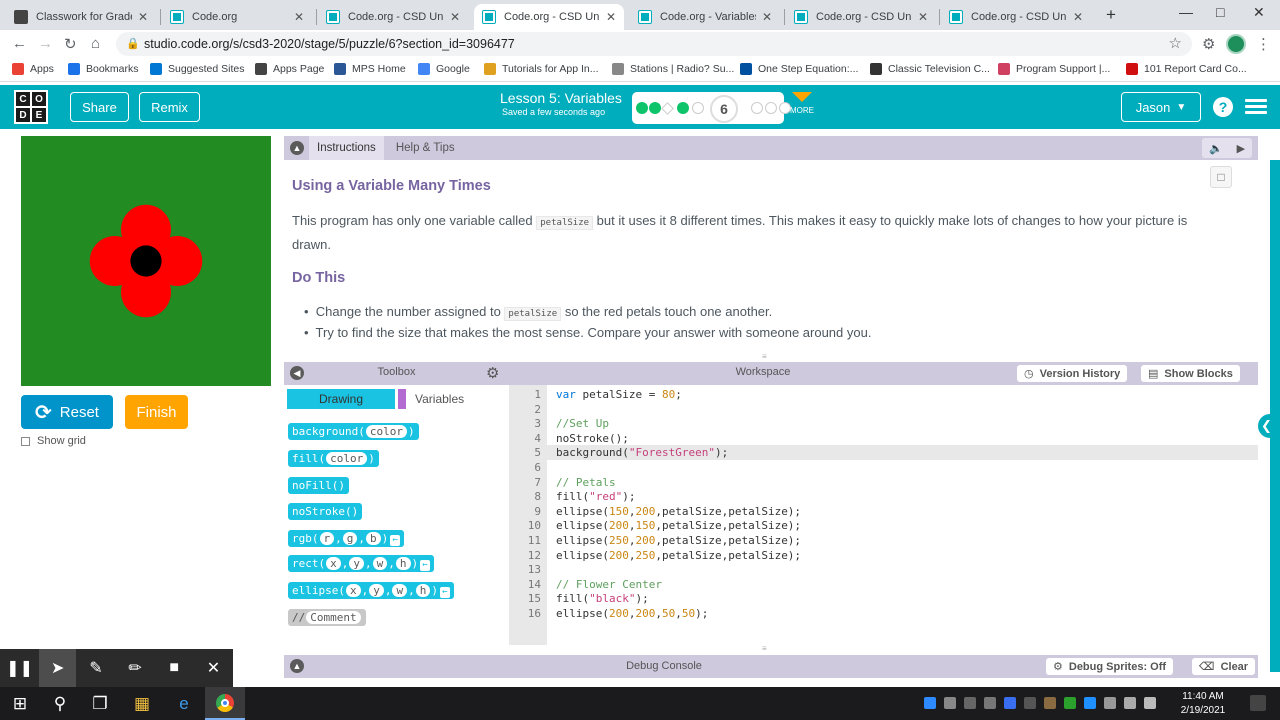 The height and width of the screenshot is (720, 1280). What do you see at coordinates (184, 703) in the screenshot?
I see `edge-icon: e` at bounding box center [184, 703].